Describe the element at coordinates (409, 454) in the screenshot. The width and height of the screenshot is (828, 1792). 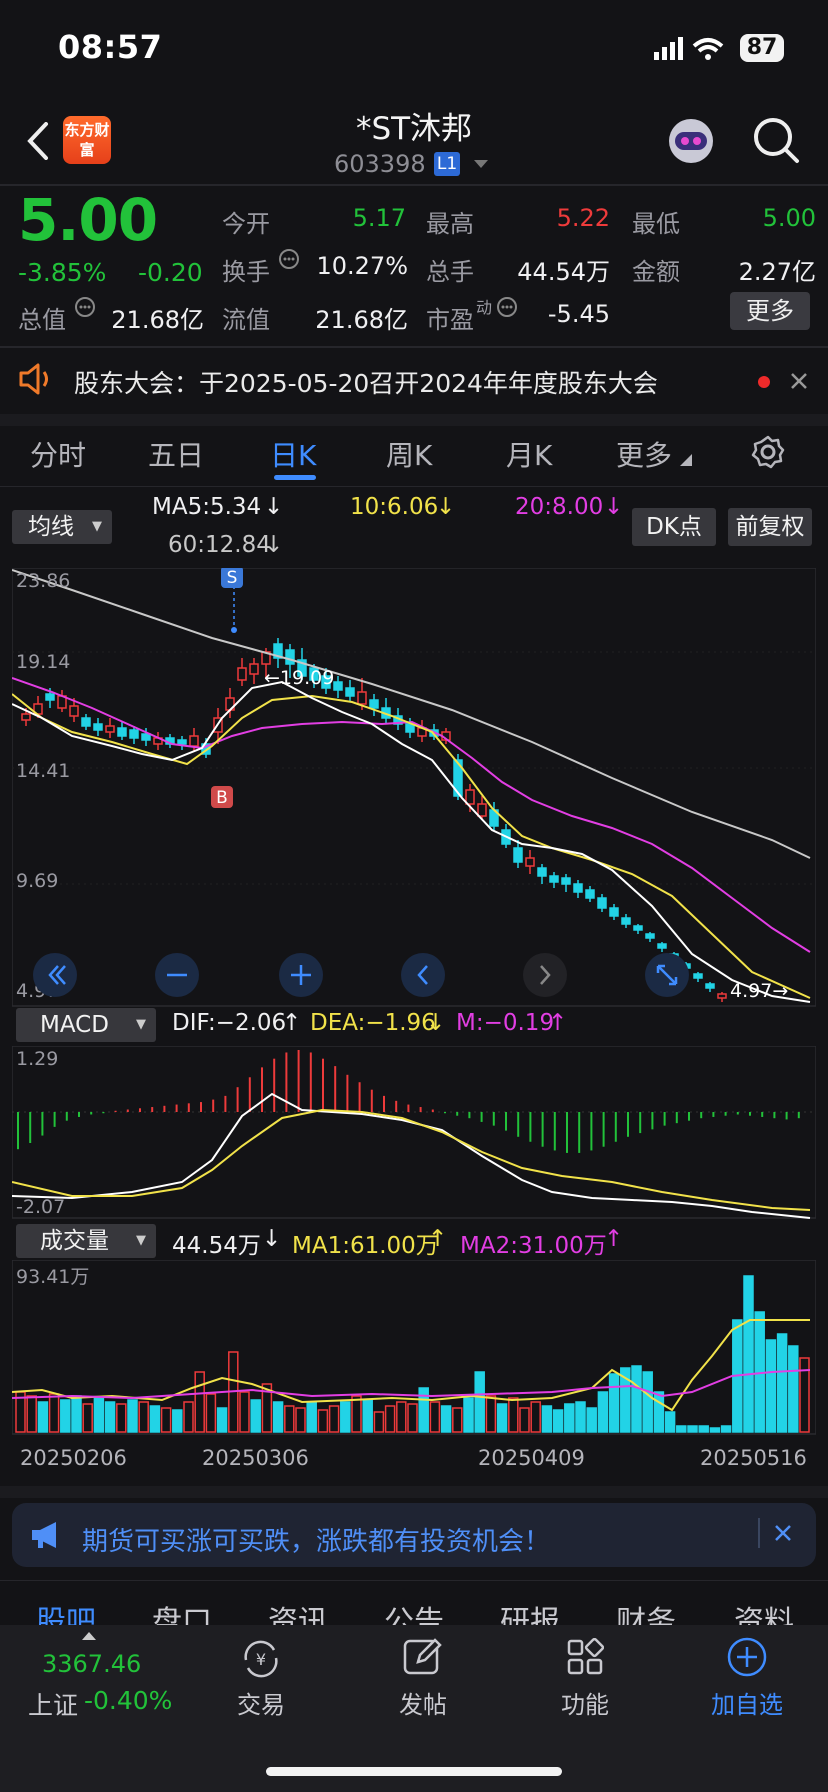
I see `tab-weekly-k: 周K` at that location.